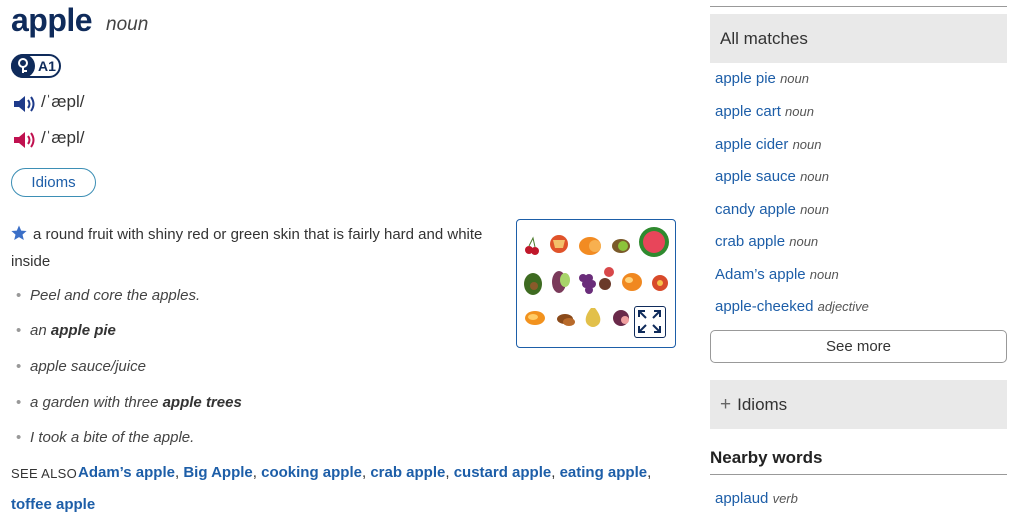 Image resolution: width=1024 pixels, height=519 pixels. I want to click on match-link: Adam’s apple noun, so click(777, 274).